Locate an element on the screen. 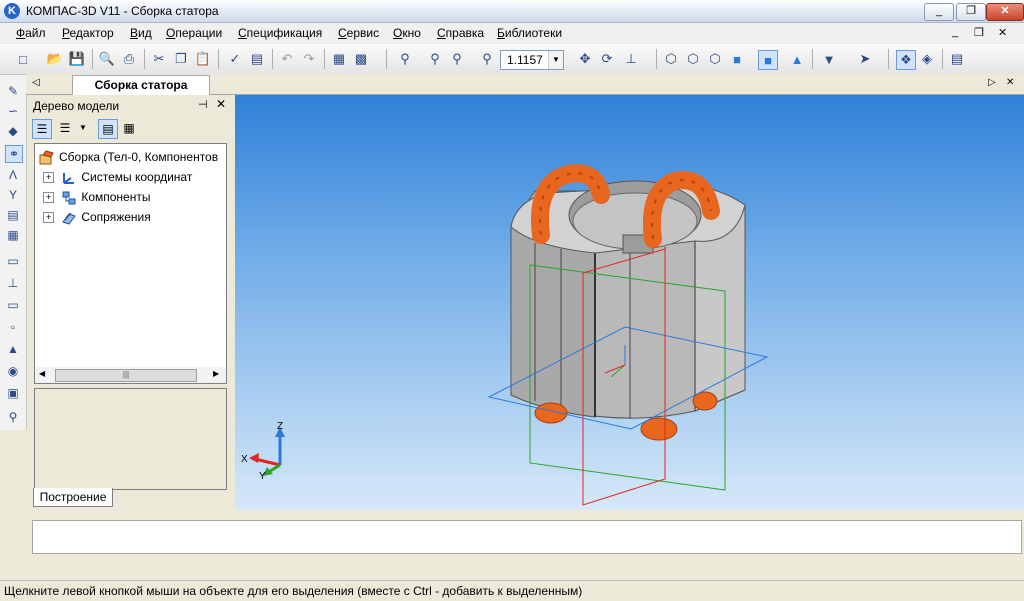 This screenshot has height=601, width=1024. property-bar-area is located at coordinates (525, 545).